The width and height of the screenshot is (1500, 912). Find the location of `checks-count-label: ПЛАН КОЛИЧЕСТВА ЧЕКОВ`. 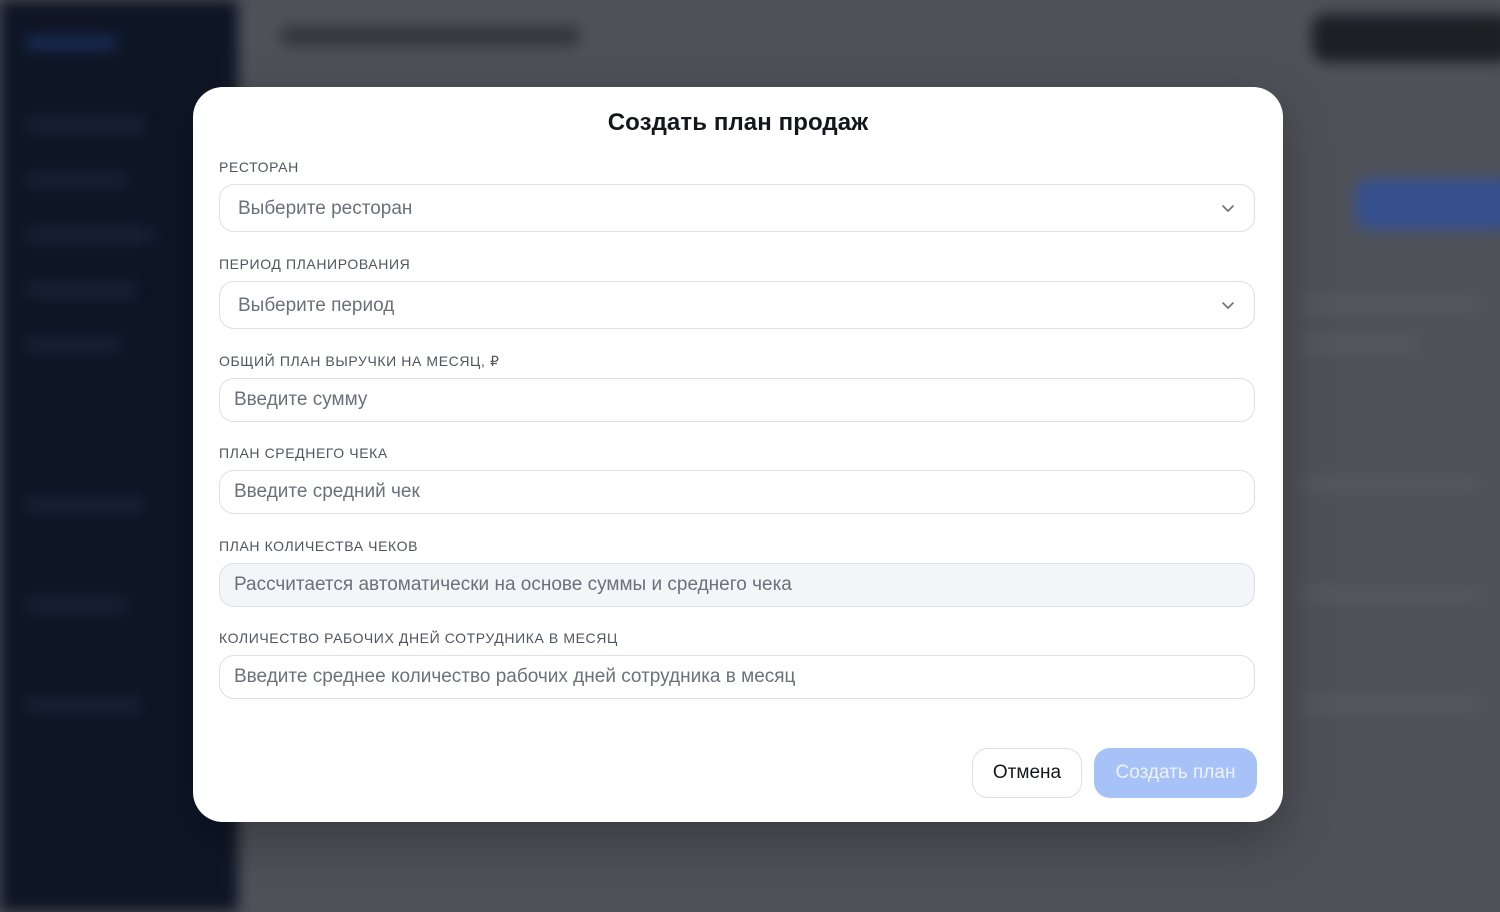

checks-count-label: ПЛАН КОЛИЧЕСТВА ЧЕКОВ is located at coordinates (319, 546).